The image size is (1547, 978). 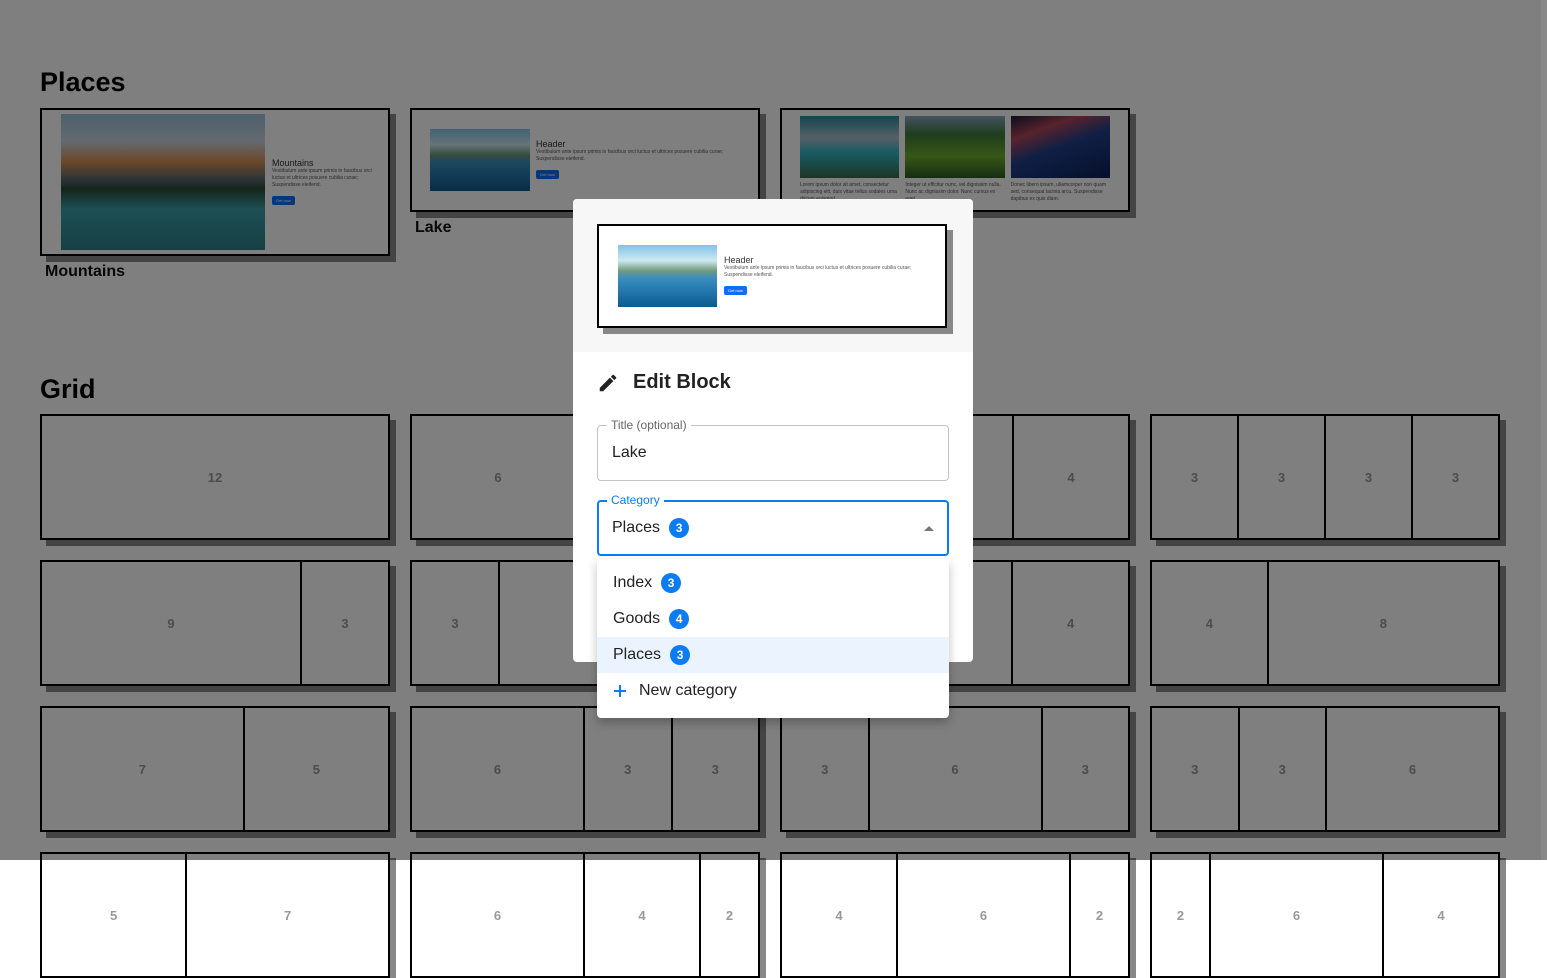 I want to click on category-select-label: Category, so click(x=635, y=500).